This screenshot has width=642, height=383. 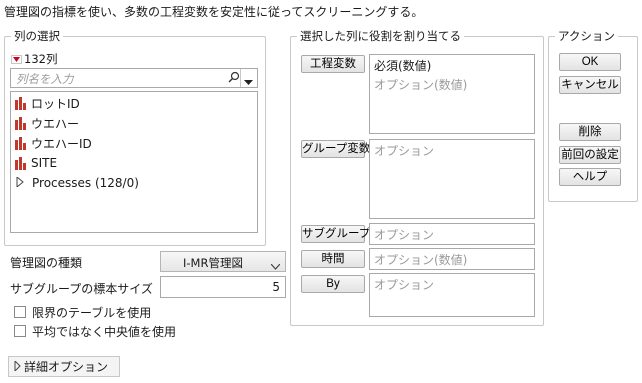 What do you see at coordinates (452, 94) in the screenshot?
I see `process-variable-box: 必須(数値) オプション(数値)` at bounding box center [452, 94].